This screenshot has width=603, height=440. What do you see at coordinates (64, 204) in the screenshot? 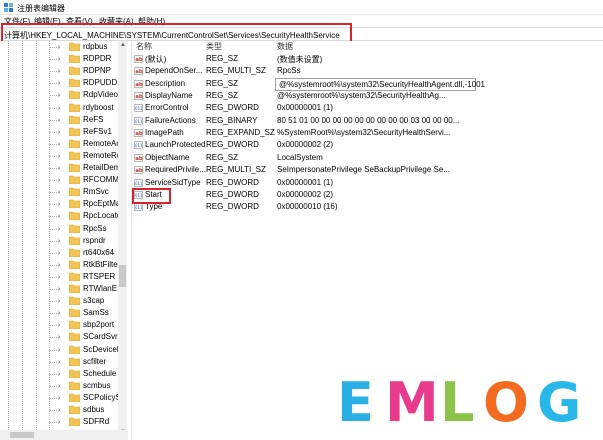
I see `tree-item: › RpcEptMa` at bounding box center [64, 204].